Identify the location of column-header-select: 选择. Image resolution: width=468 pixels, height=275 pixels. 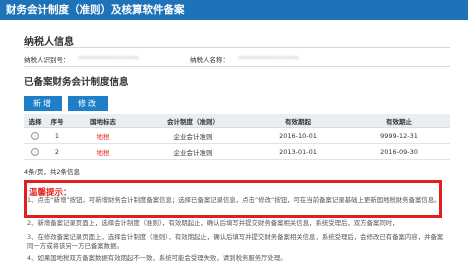
(35, 121).